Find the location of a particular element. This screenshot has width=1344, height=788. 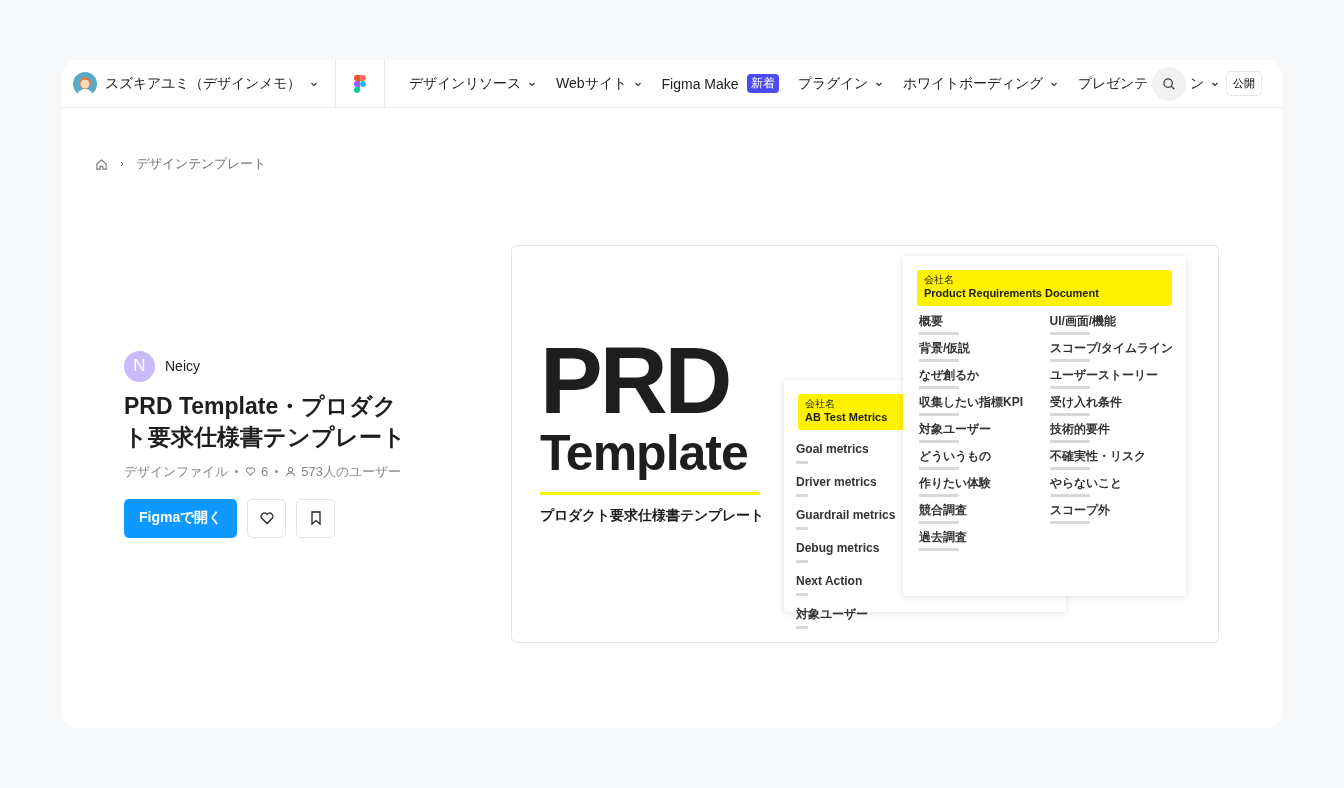

section-label: なぜ創るか is located at coordinates (949, 375).